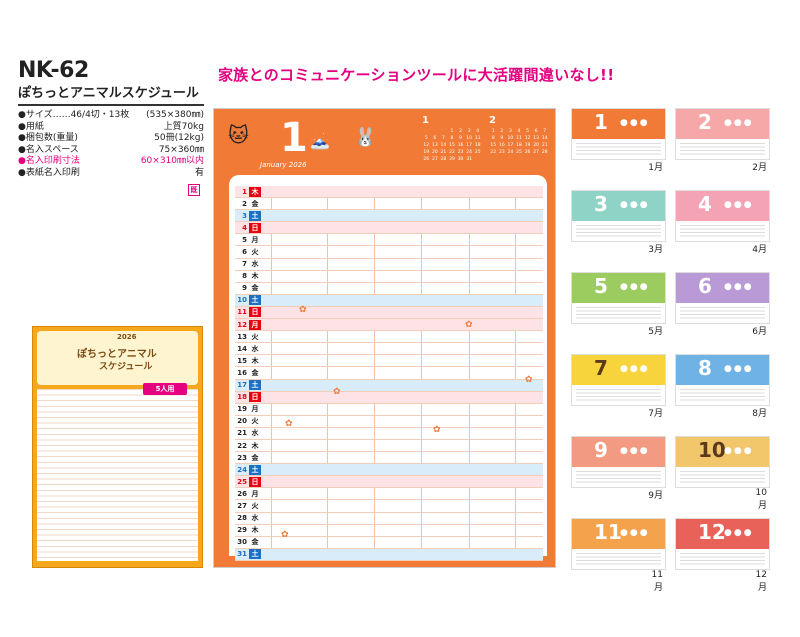 This screenshot has width=800, height=637. I want to click on day-row: 22 木, so click(389, 446).